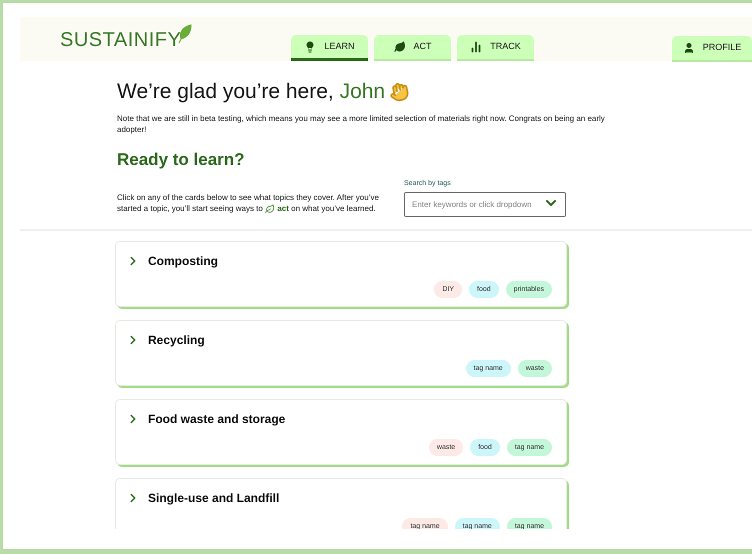 This screenshot has height=554, width=752. Describe the element at coordinates (283, 209) in the screenshot. I see `act-link: act` at that location.